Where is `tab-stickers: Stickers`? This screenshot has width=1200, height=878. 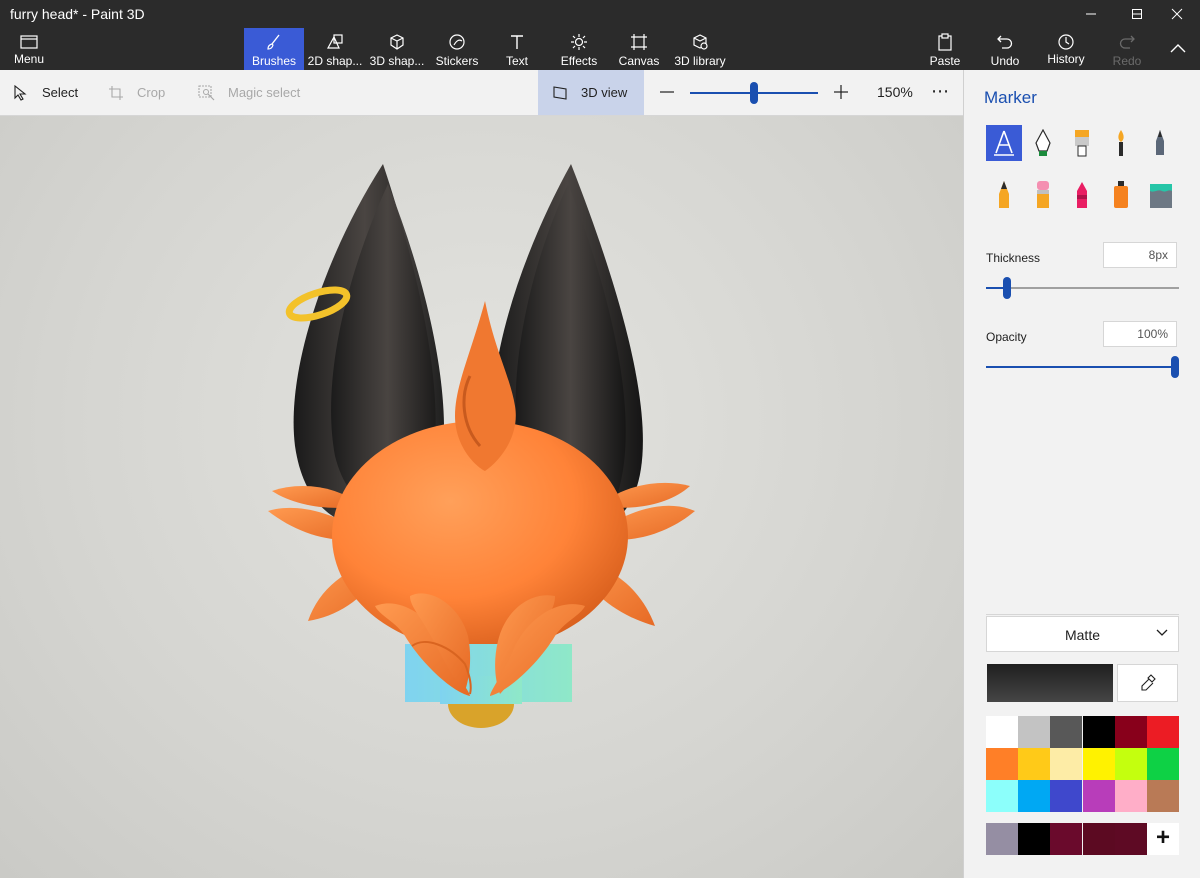
tab-stickers: Stickers is located at coordinates (457, 49).